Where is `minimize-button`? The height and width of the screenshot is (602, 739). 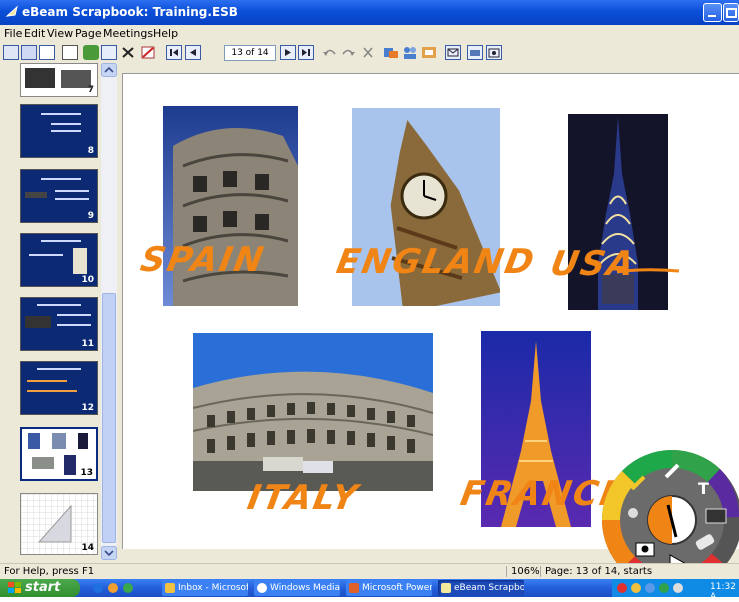 minimize-button is located at coordinates (712, 12).